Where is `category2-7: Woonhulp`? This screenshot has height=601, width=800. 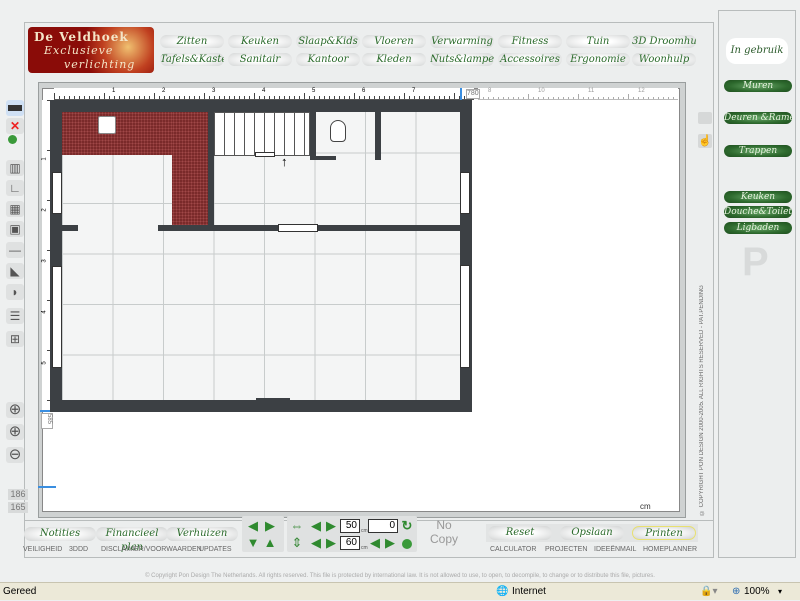
category2-7: Woonhulp is located at coordinates (664, 59).